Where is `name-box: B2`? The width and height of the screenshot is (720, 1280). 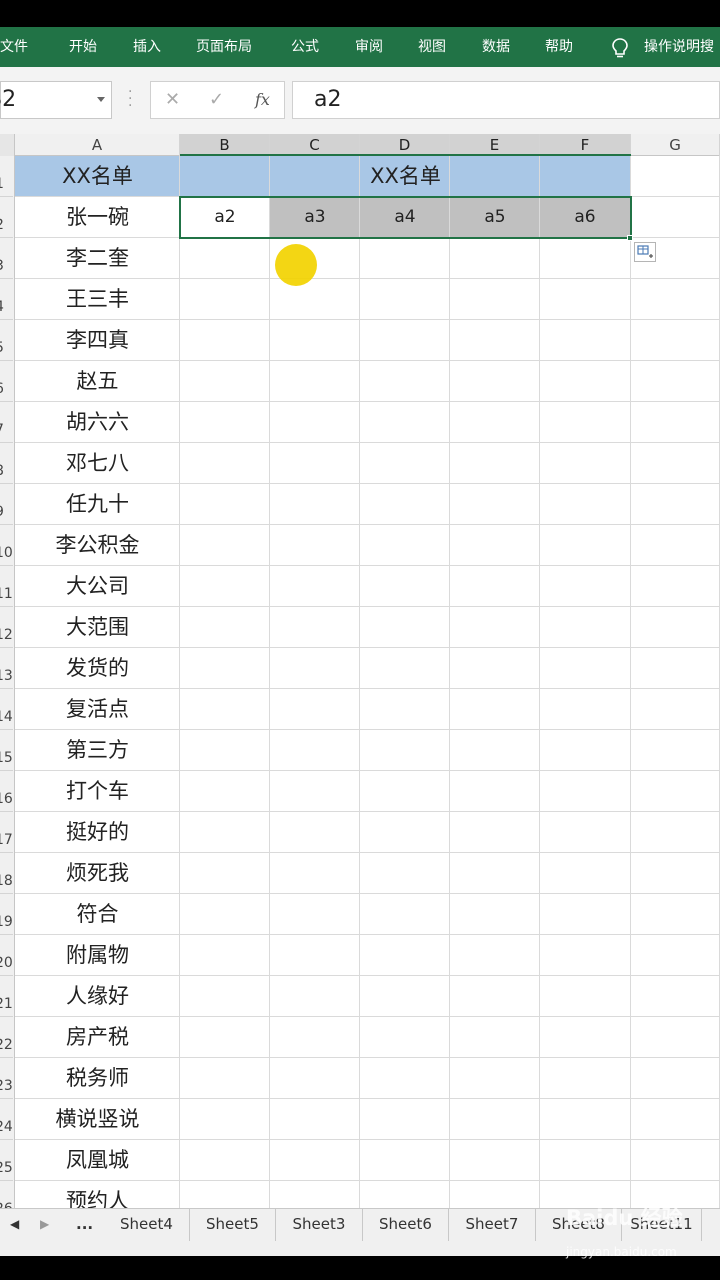
name-box: B2 is located at coordinates (56, 100).